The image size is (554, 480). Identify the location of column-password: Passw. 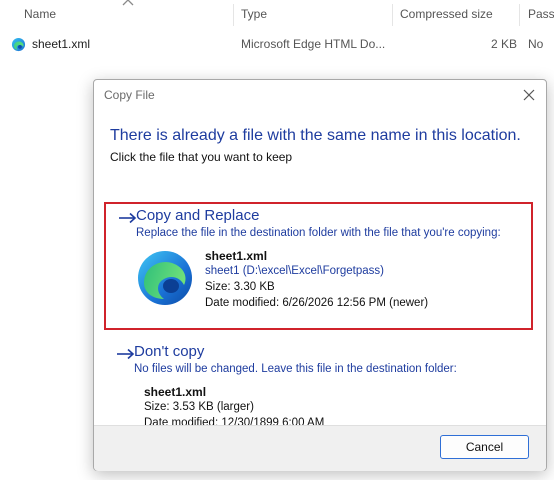
(541, 14).